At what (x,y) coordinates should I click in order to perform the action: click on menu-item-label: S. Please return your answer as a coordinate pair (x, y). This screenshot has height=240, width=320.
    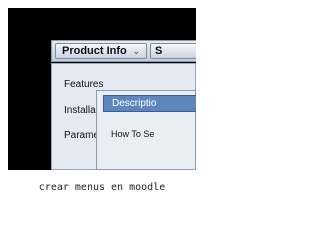
    Looking at the image, I should click on (159, 51).